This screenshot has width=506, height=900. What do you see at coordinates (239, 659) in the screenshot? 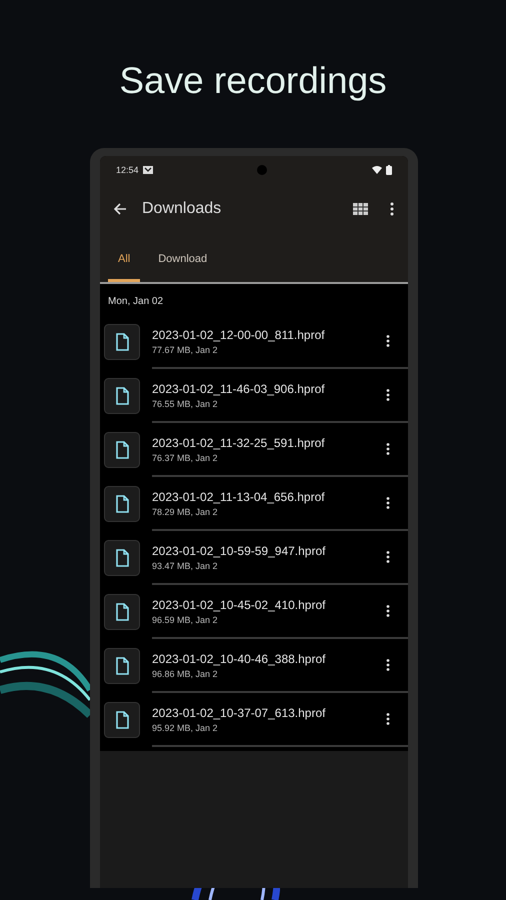
I see `file-name: 2023-01-02_10-40-46_388.hprof` at bounding box center [239, 659].